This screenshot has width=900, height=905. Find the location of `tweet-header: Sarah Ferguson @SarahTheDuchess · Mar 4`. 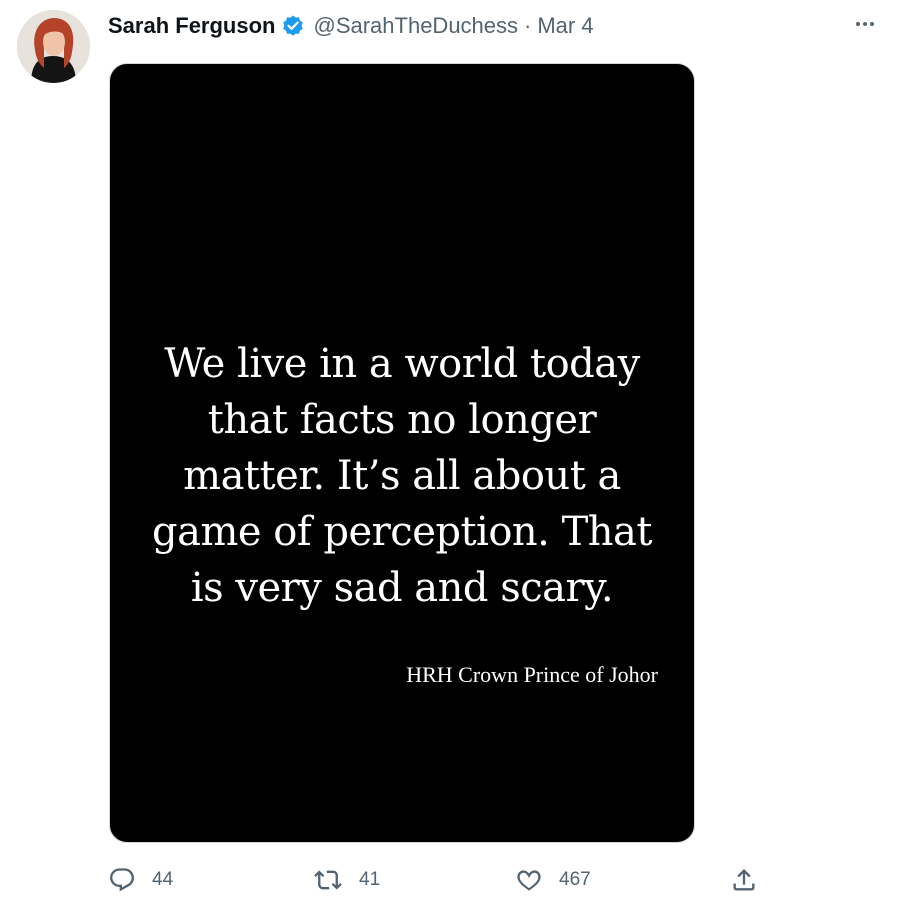

tweet-header: Sarah Ferguson @SarahTheDuchess · Mar 4 is located at coordinates (351, 26).